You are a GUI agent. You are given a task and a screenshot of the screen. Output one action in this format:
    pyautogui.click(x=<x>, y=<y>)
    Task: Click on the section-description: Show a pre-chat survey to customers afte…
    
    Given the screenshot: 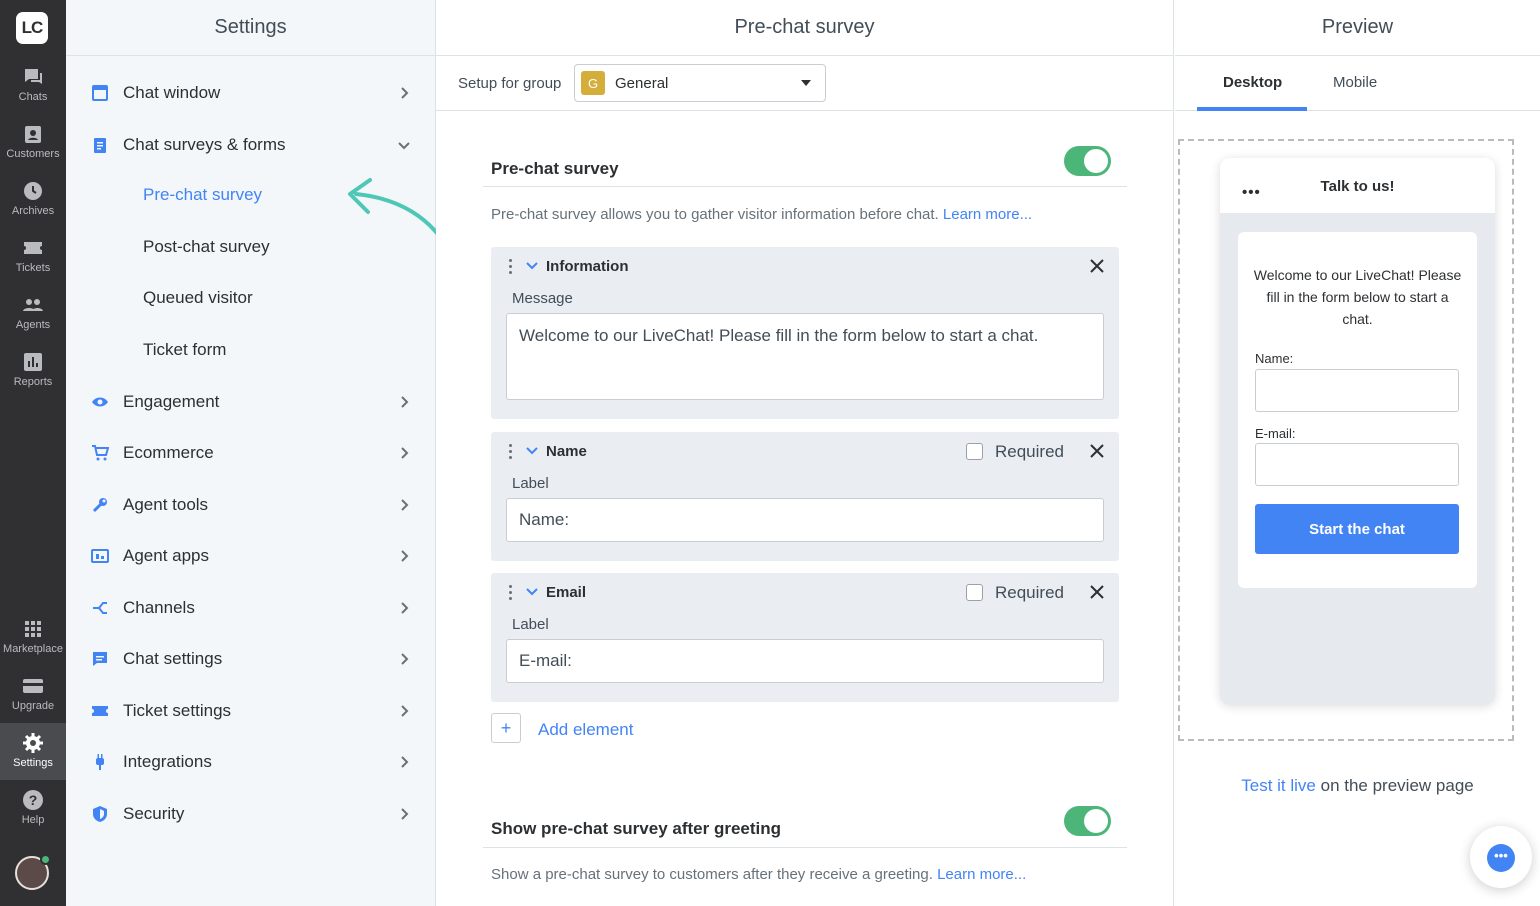 What is the action you would take?
    pyautogui.click(x=759, y=874)
    